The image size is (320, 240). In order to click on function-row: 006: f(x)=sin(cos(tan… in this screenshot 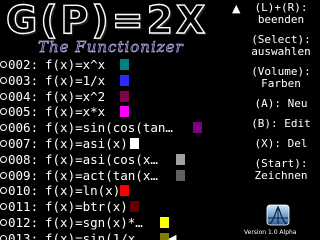, I will do `click(116, 128)`.